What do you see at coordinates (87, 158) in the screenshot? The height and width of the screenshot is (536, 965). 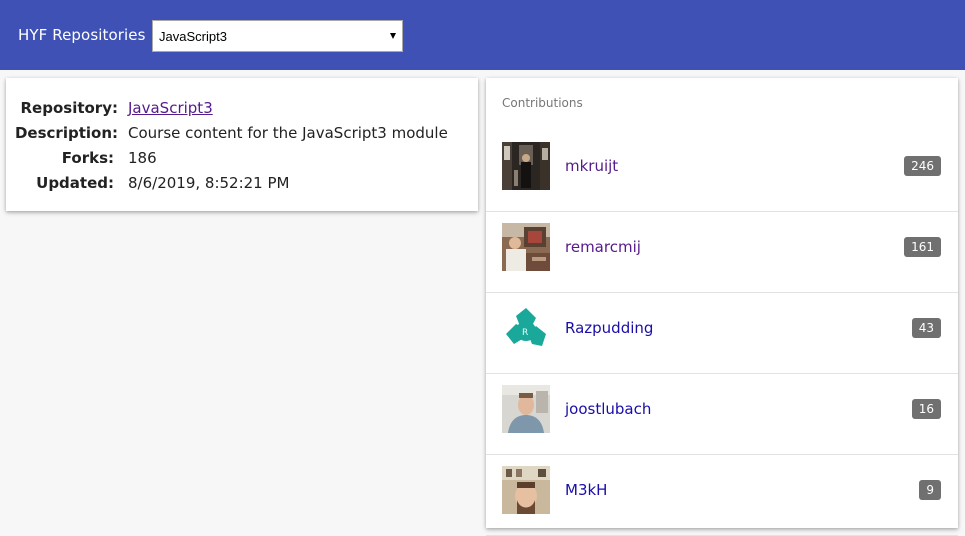 I see `forks-label: Forks:` at bounding box center [87, 158].